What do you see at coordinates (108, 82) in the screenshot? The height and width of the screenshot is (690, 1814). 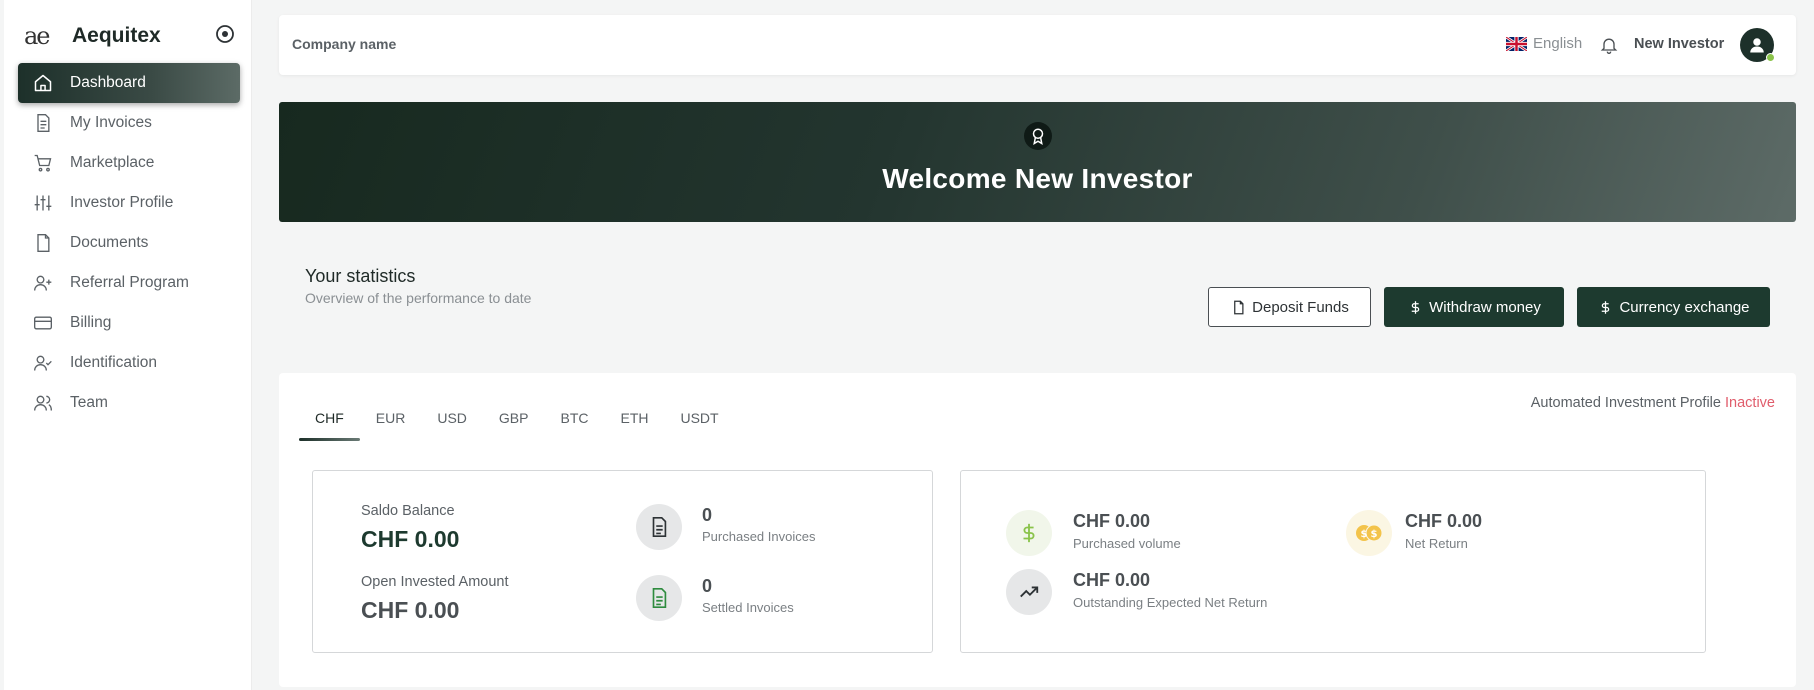 I see `sidebar-item-label: Dashboard` at bounding box center [108, 82].